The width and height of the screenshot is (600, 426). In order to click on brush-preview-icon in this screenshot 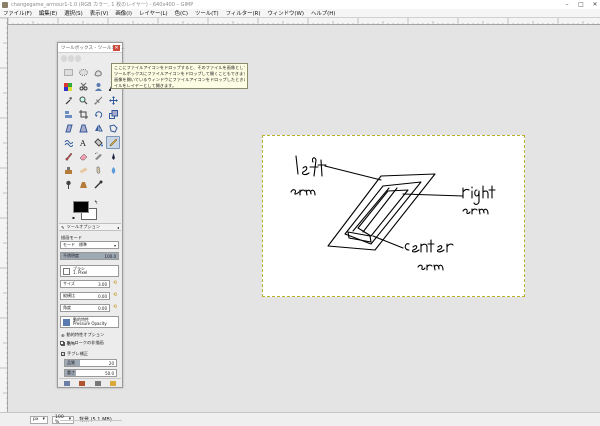, I will do `click(66, 271)`.